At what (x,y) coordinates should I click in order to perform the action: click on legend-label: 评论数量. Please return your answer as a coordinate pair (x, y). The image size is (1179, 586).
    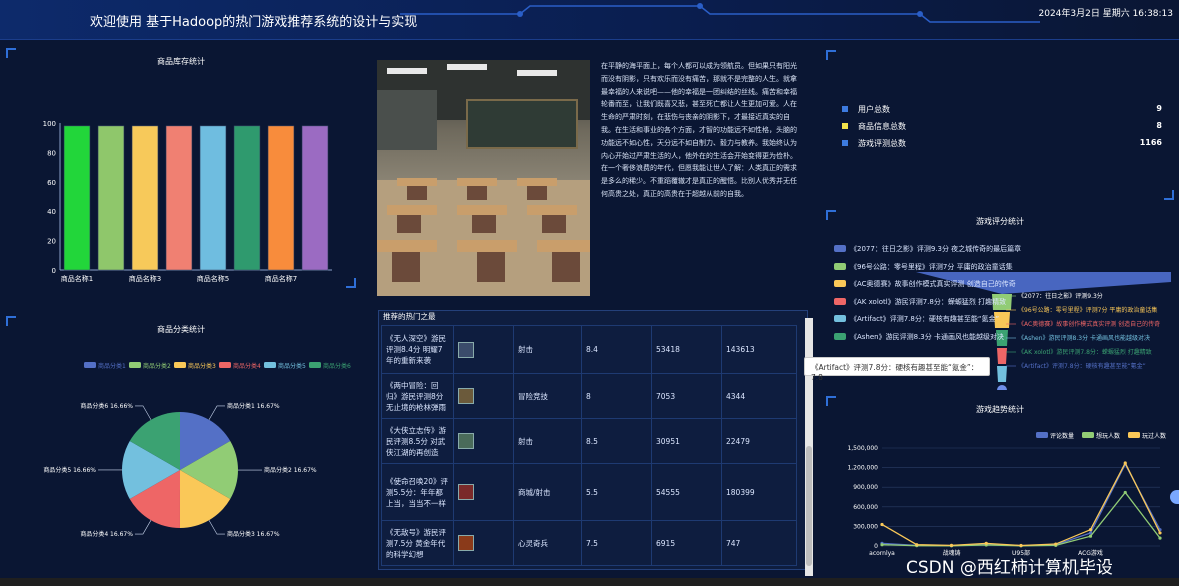
    Looking at the image, I should click on (1062, 436).